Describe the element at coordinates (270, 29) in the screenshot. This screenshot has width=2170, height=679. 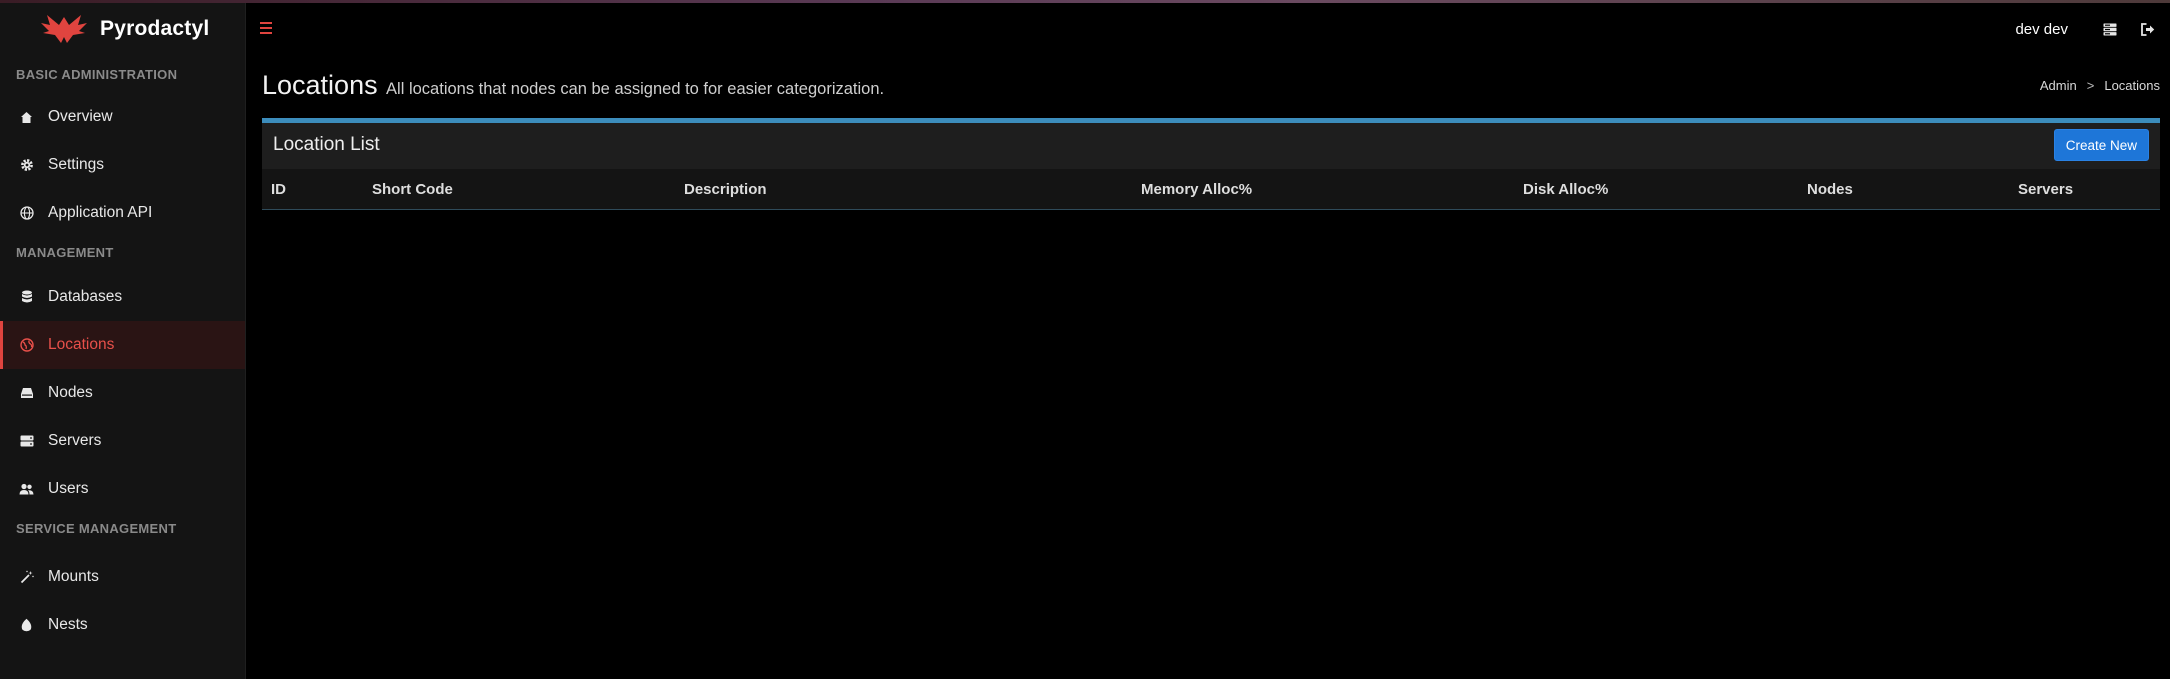
I see `hamburger-icon` at that location.